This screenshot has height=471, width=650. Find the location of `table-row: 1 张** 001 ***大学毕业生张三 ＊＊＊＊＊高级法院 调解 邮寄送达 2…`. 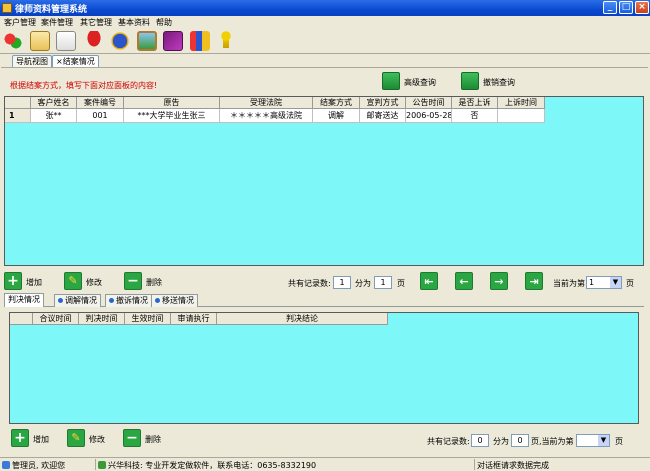

table-row: 1 张** 001 ***大学毕业生张三 ＊＊＊＊＊高级法院 调解 邮寄送达 2… is located at coordinates (275, 116).